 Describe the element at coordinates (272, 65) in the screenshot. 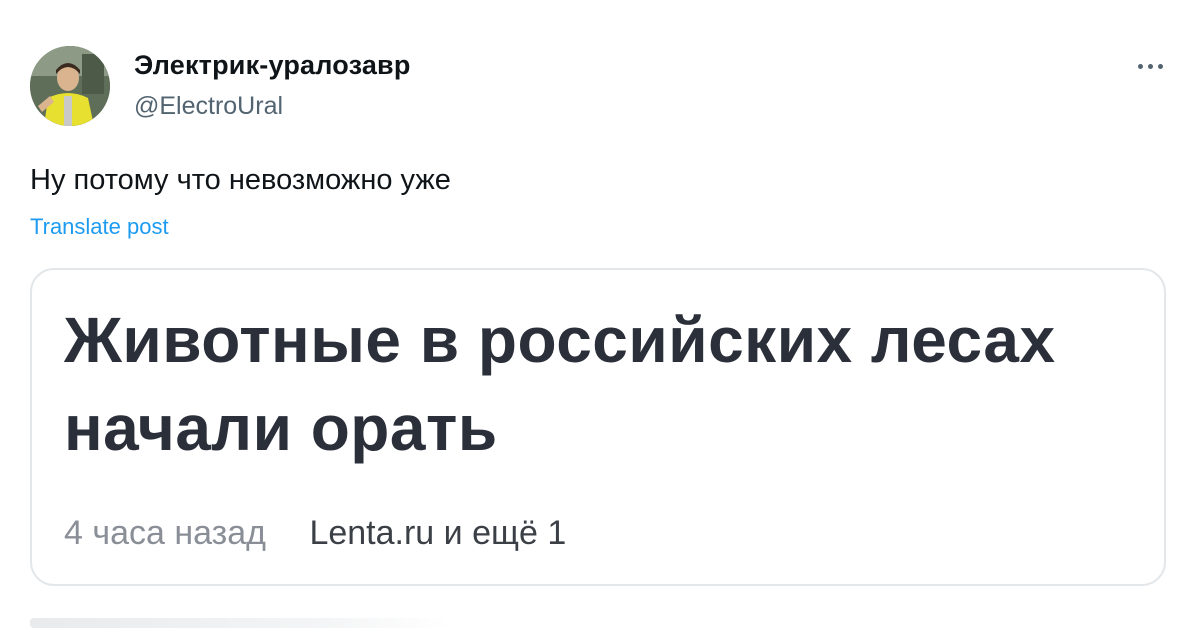

I see `author-name: Электрик-уралозавр` at that location.